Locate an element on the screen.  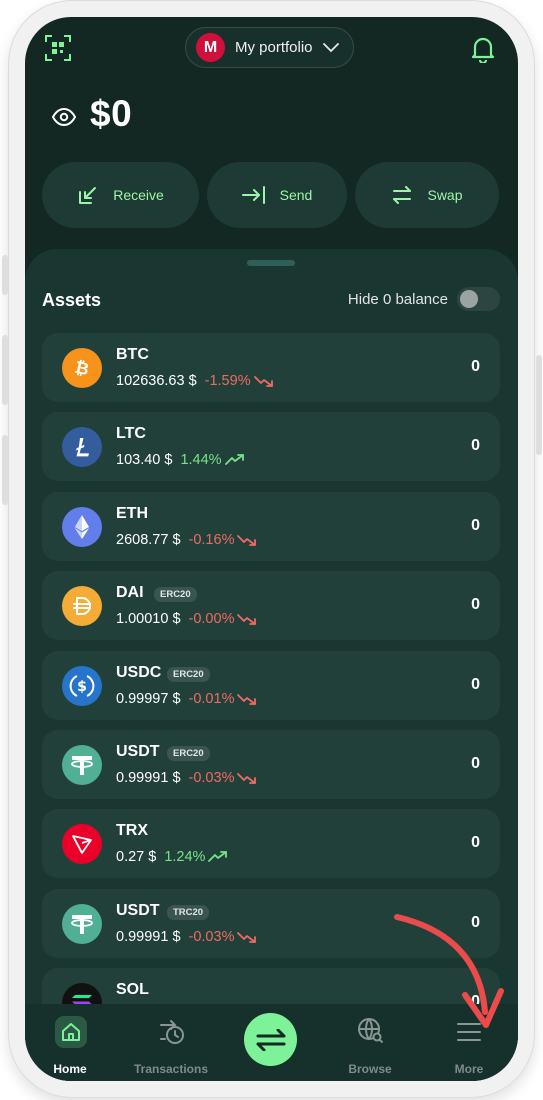
network-badge: TRC20 is located at coordinates (188, 912).